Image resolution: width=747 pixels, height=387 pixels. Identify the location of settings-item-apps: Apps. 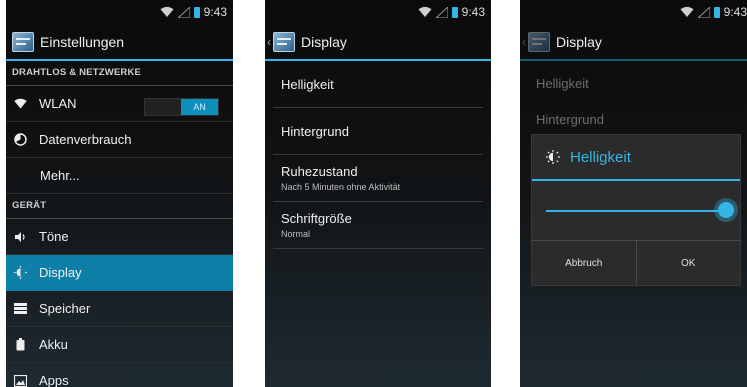
(119, 375).